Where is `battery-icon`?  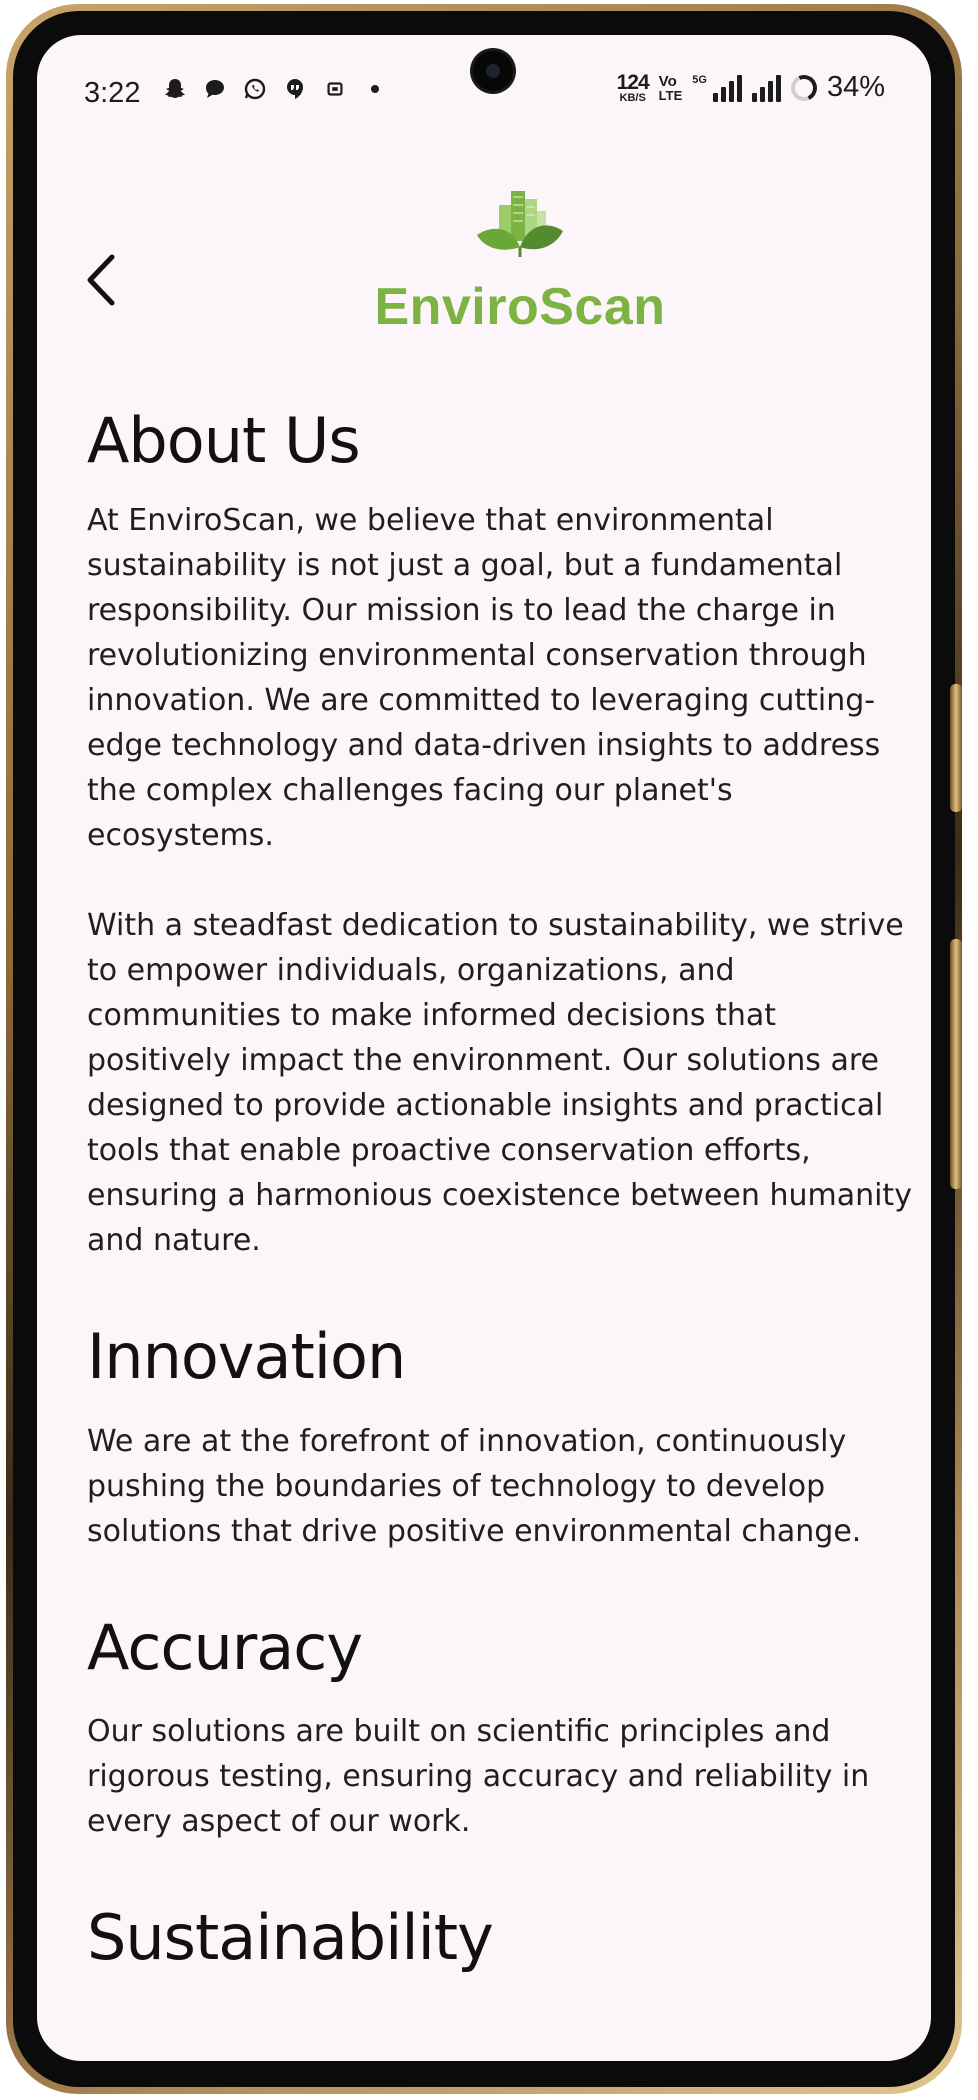 battery-icon is located at coordinates (804, 87).